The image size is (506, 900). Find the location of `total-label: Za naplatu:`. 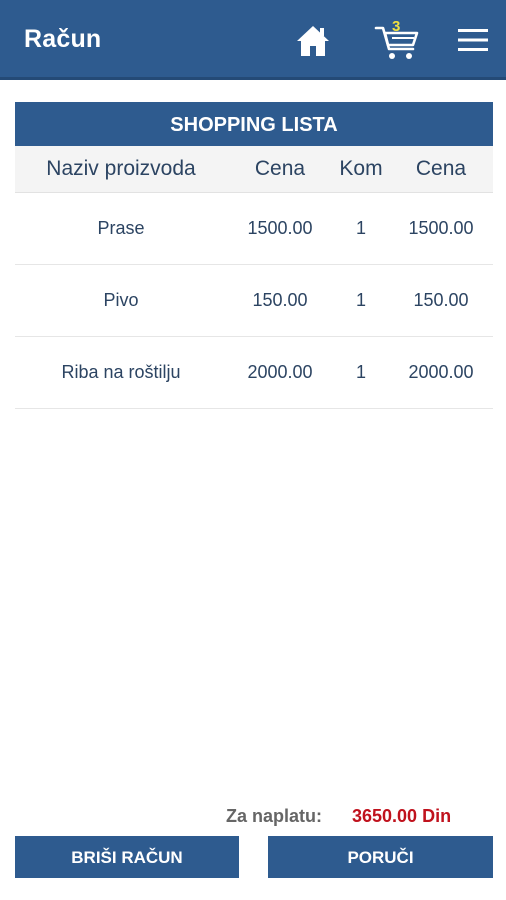

total-label: Za naplatu: is located at coordinates (274, 816).